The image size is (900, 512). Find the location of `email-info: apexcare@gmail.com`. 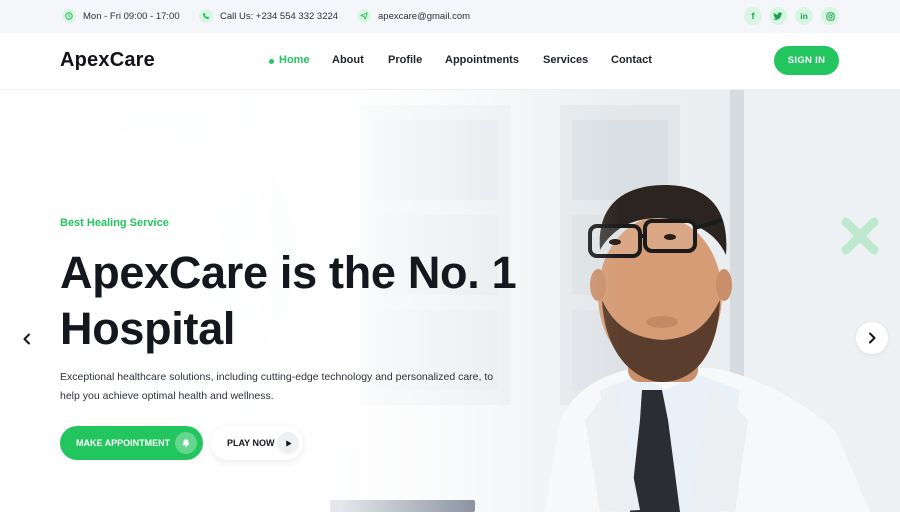

email-info: apexcare@gmail.com is located at coordinates (413, 16).